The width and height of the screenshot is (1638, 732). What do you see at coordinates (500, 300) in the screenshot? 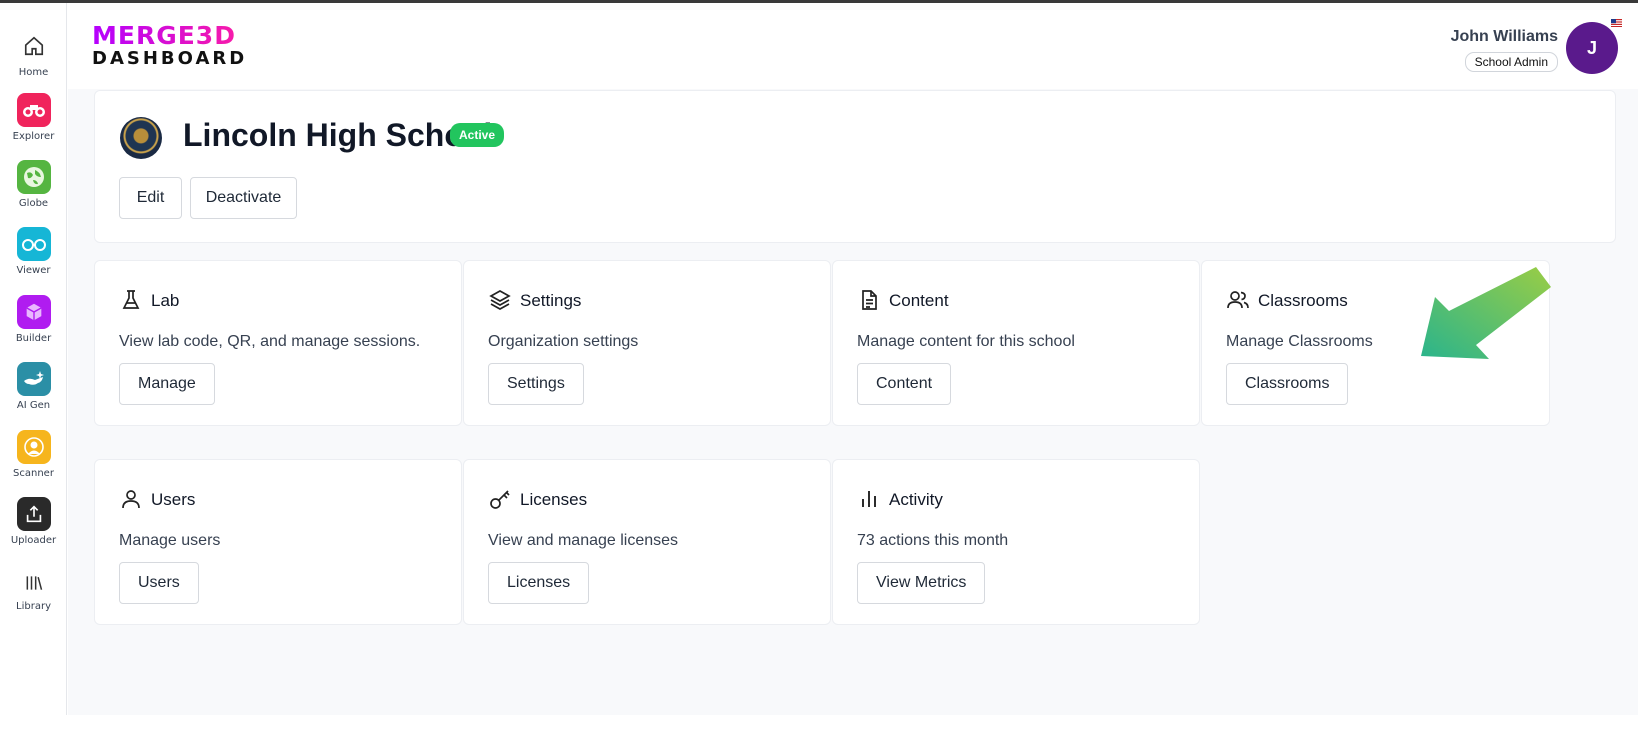
I see `layers-icon` at bounding box center [500, 300].